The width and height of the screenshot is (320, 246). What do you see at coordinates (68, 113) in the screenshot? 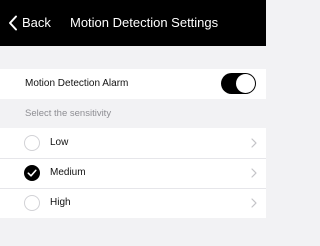
I see `sensitivity-header-label: Select the sensitivity` at bounding box center [68, 113].